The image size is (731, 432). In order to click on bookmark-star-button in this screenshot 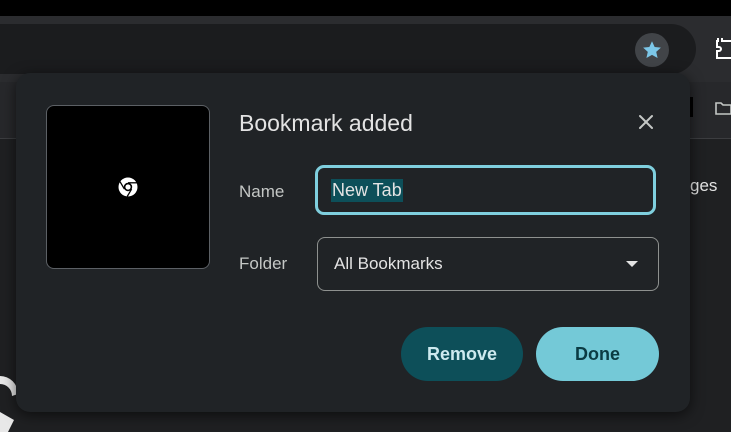, I will do `click(652, 50)`.